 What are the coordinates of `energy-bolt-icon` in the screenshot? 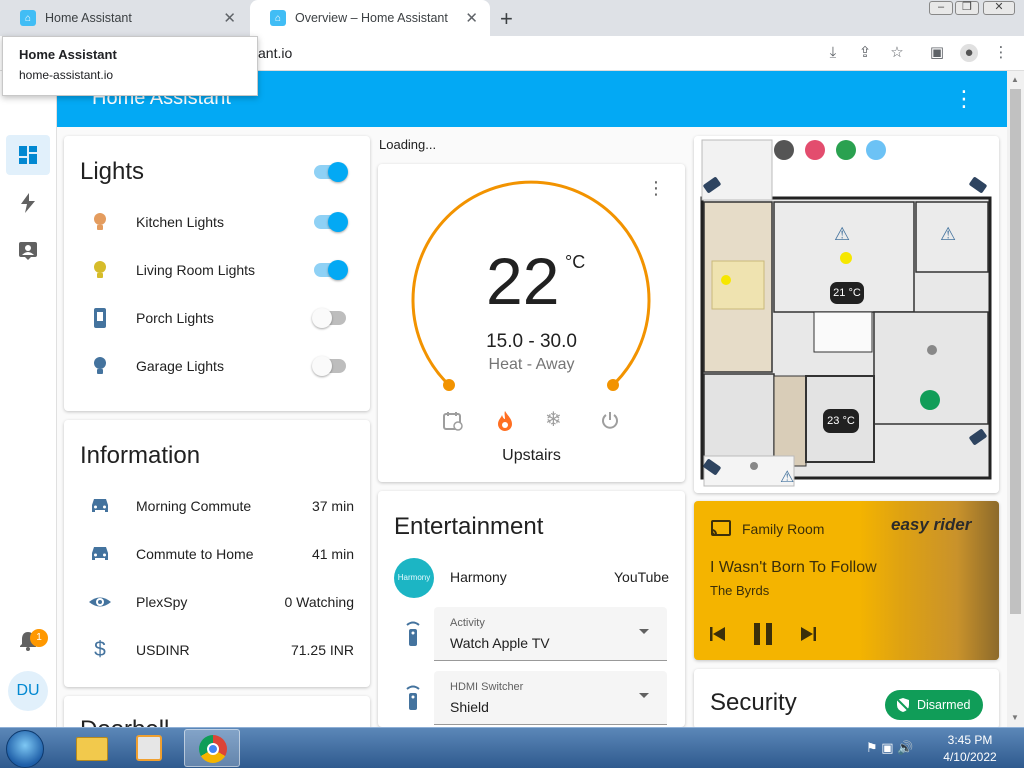 It's located at (28, 203).